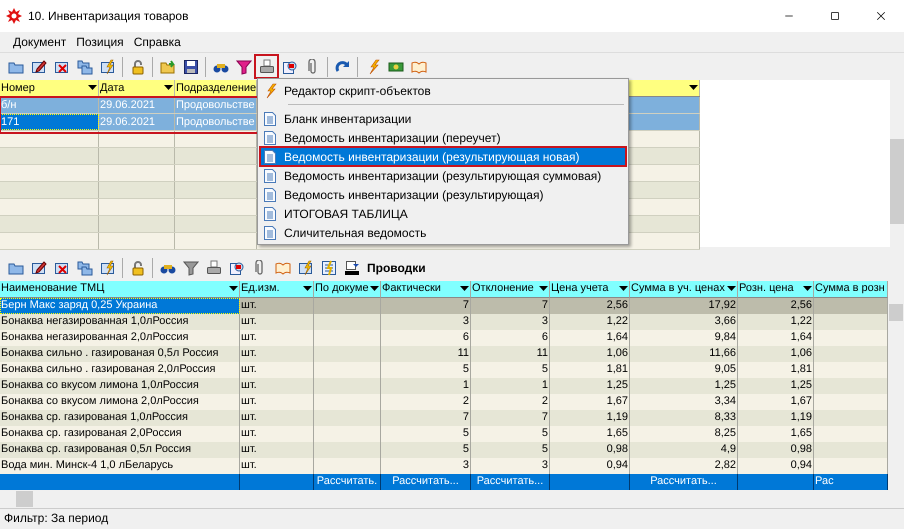  What do you see at coordinates (590, 434) in the screenshot?
I see `table-cell: 1,65` at bounding box center [590, 434].